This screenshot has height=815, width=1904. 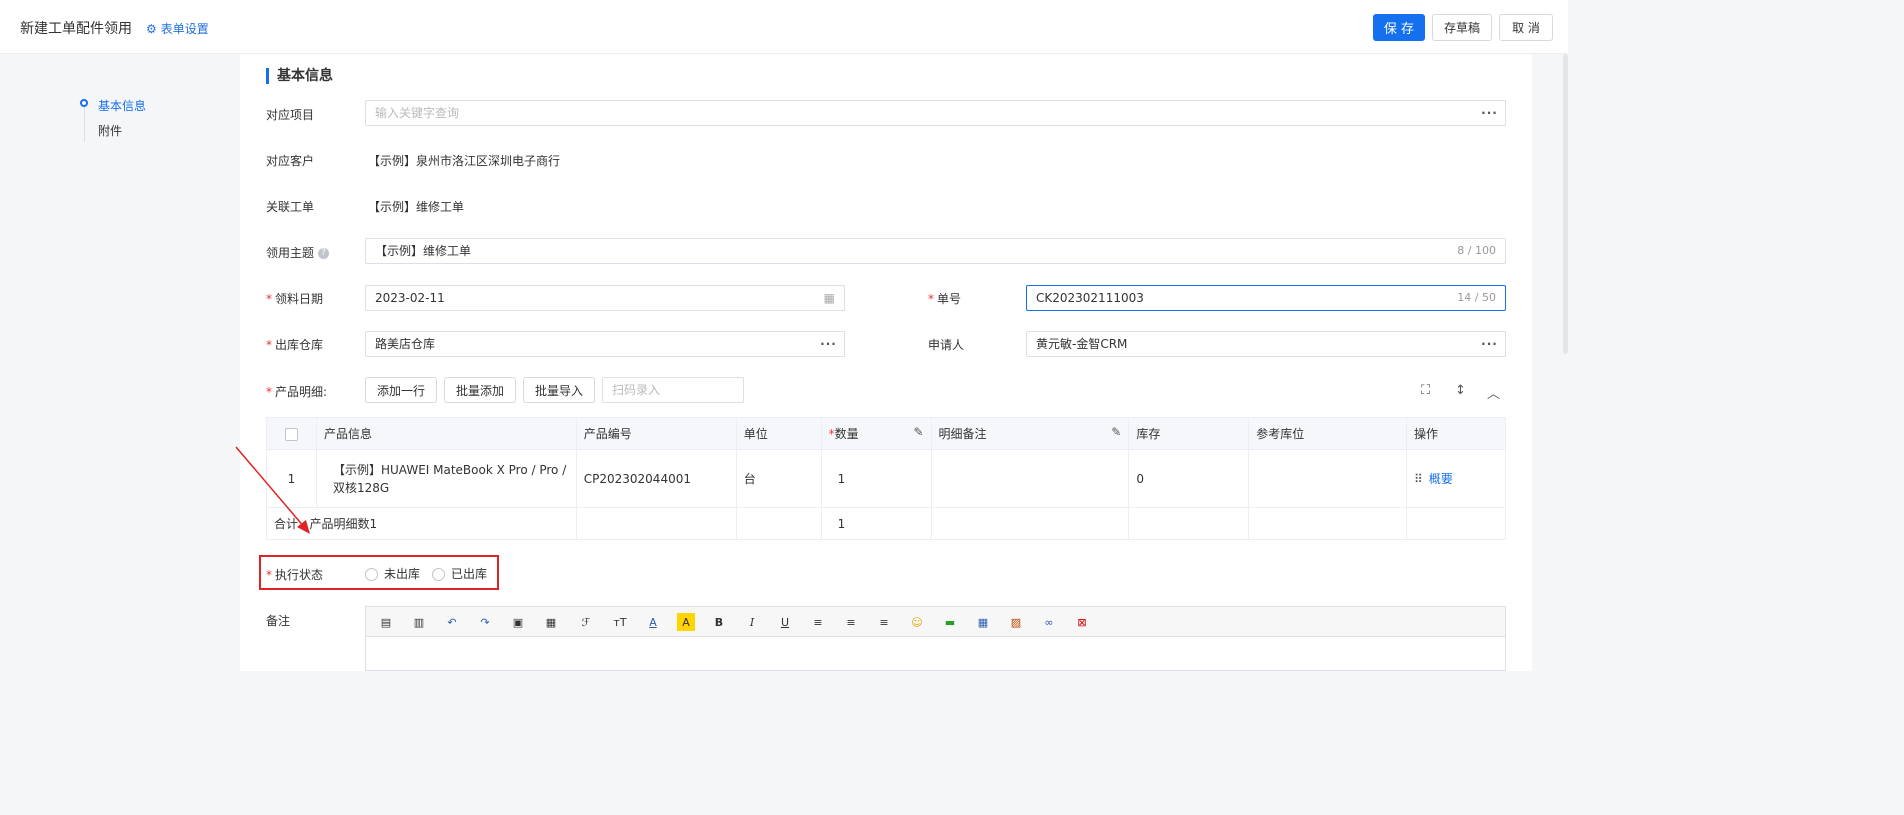 I want to click on applicant-more-button: ···, so click(x=1490, y=344).